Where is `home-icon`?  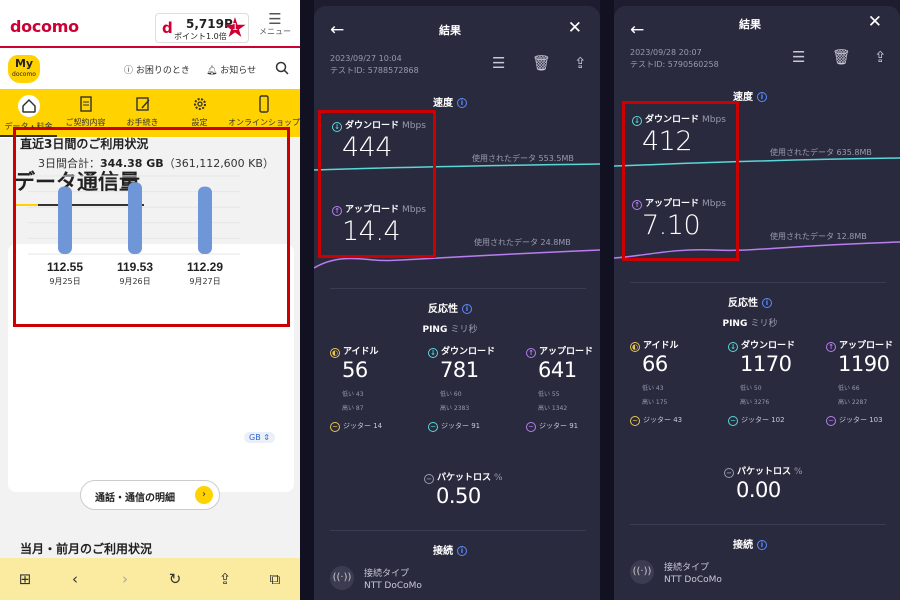
home-icon is located at coordinates (28, 106).